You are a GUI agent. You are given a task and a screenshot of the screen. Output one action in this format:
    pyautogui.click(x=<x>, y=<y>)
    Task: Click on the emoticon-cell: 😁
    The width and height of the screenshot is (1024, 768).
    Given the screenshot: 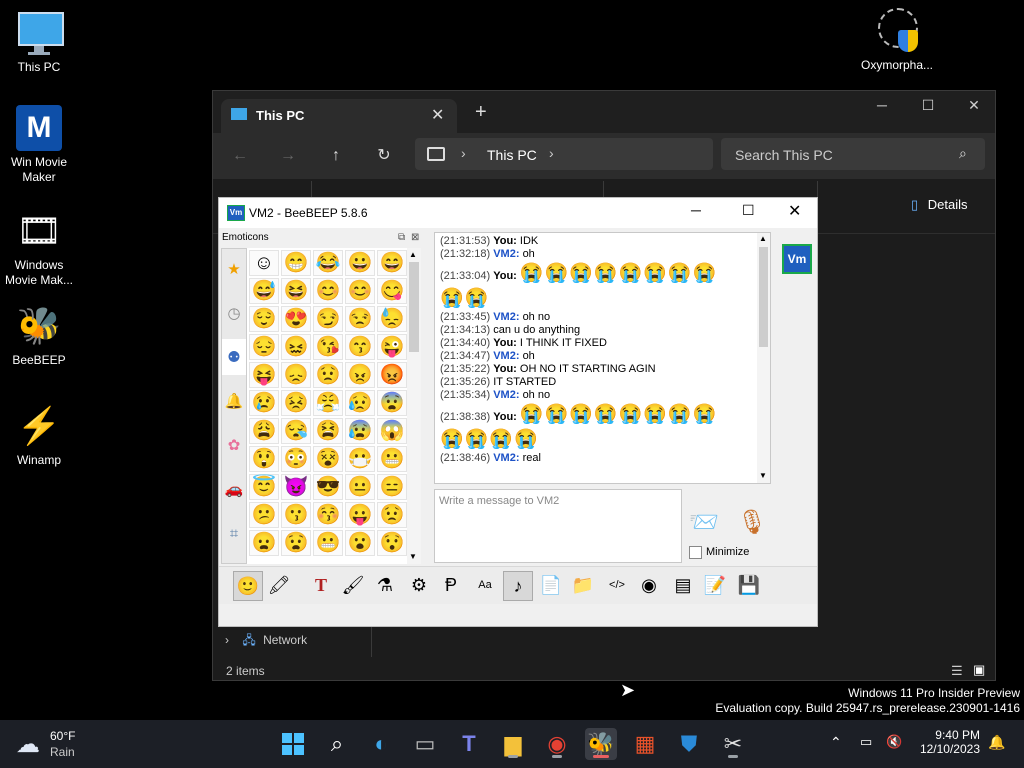 What is the action you would take?
    pyautogui.click(x=296, y=263)
    